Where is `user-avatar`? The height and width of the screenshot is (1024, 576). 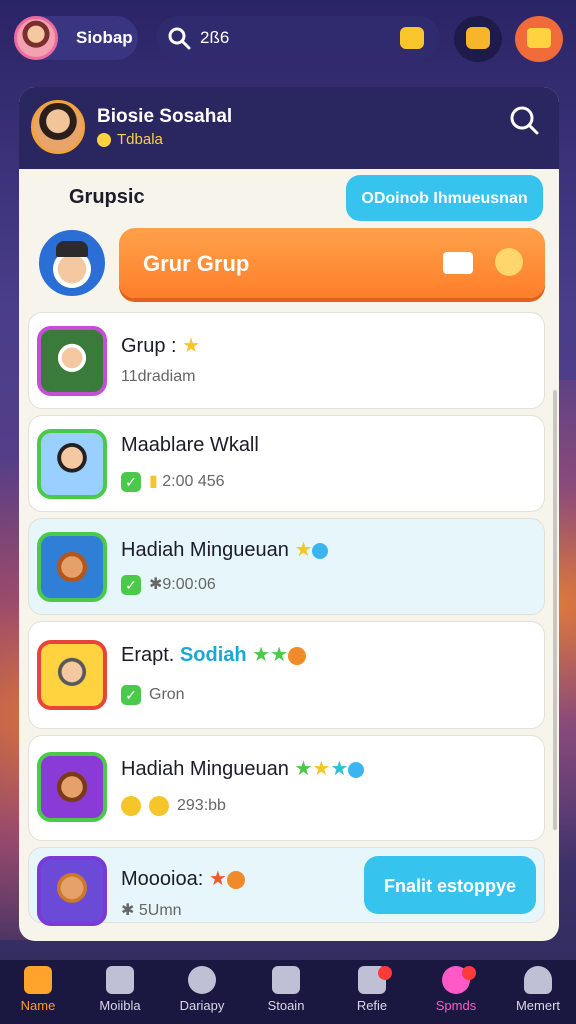 user-avatar is located at coordinates (72, 263).